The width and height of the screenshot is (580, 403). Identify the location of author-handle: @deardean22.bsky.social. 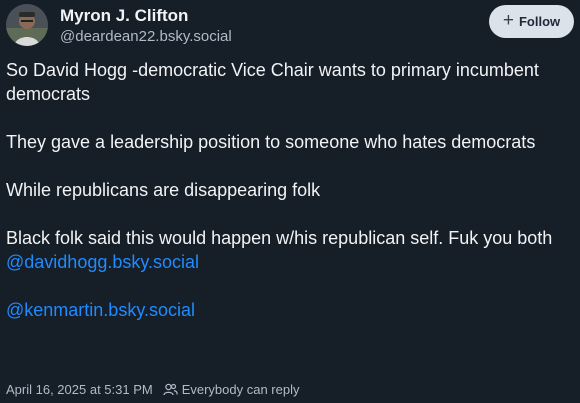
(146, 36).